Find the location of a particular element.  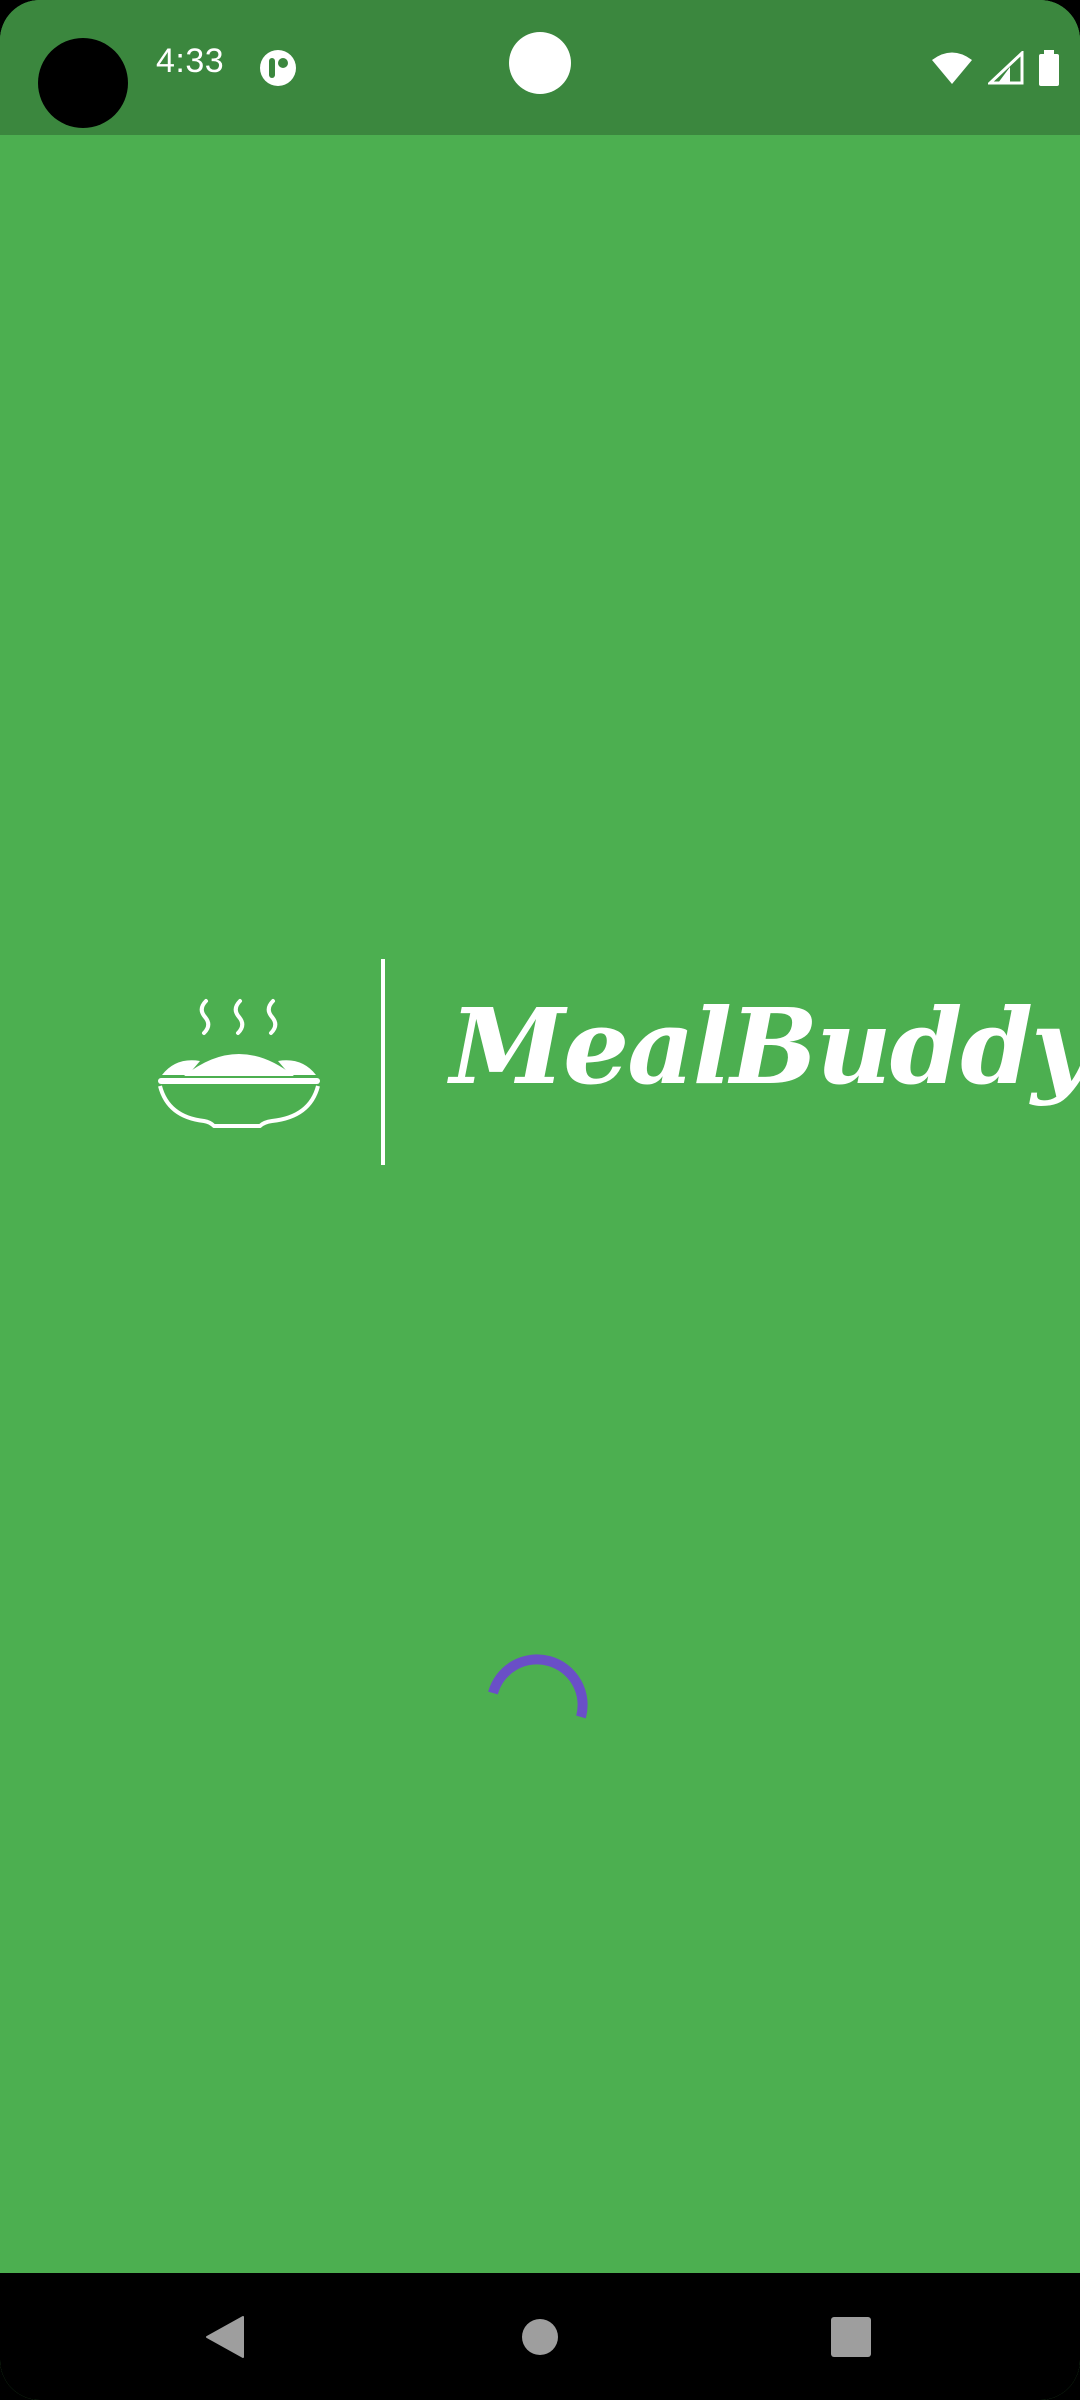

home-icon is located at coordinates (540, 2336).